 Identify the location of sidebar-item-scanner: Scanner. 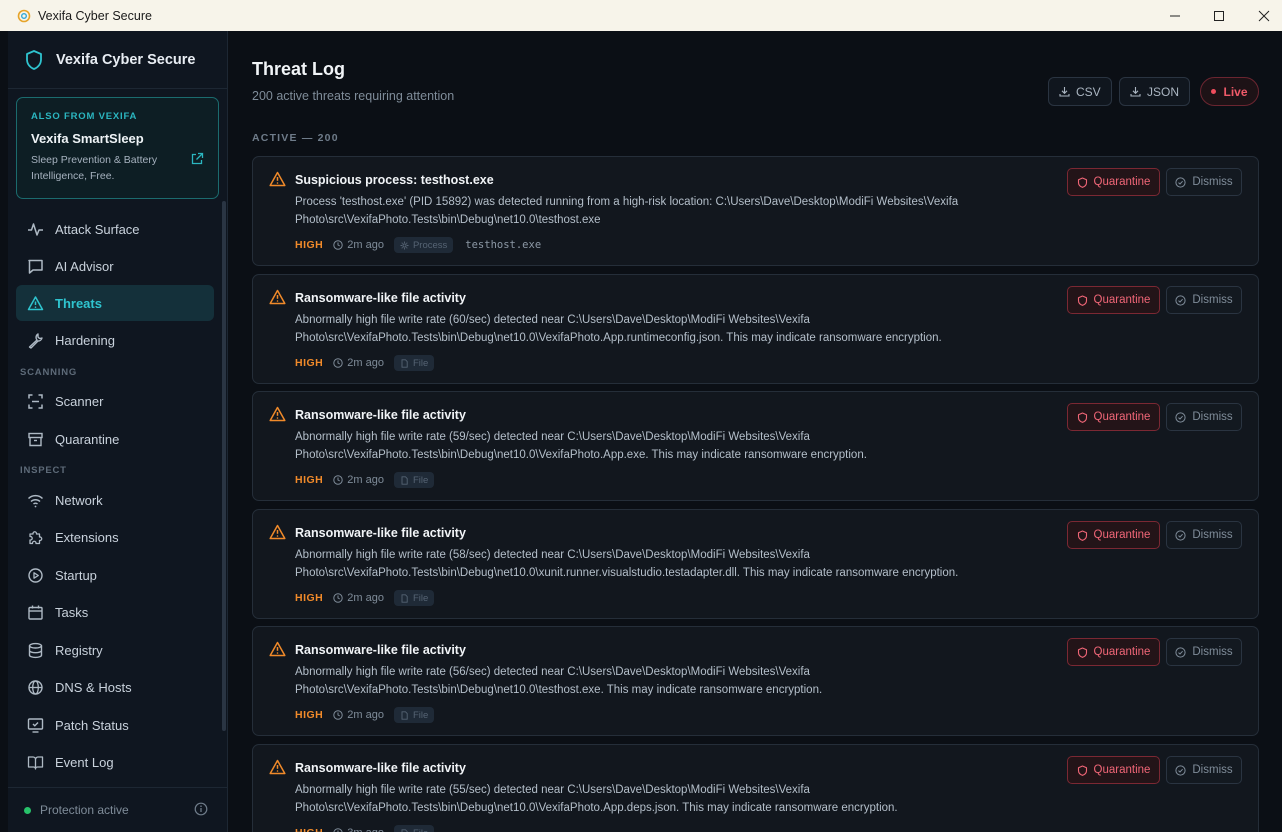
(115, 401).